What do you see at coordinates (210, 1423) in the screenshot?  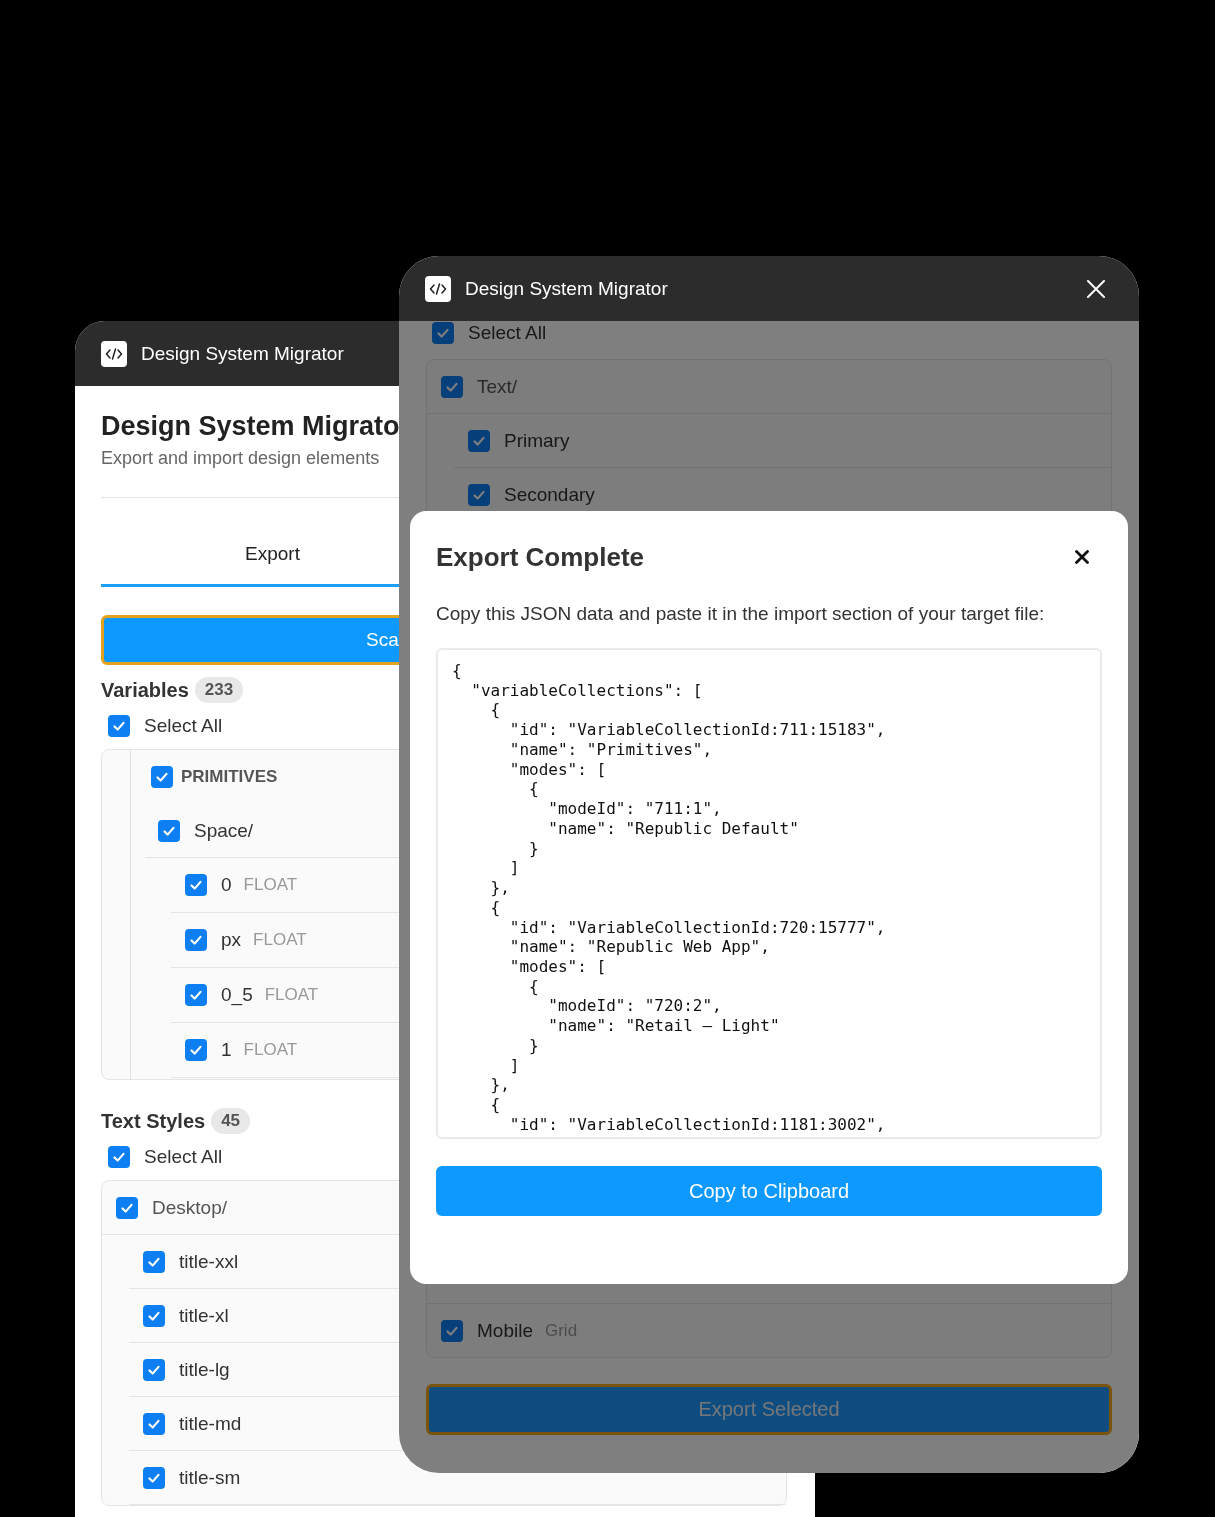 I see `style-name: title-md` at bounding box center [210, 1423].